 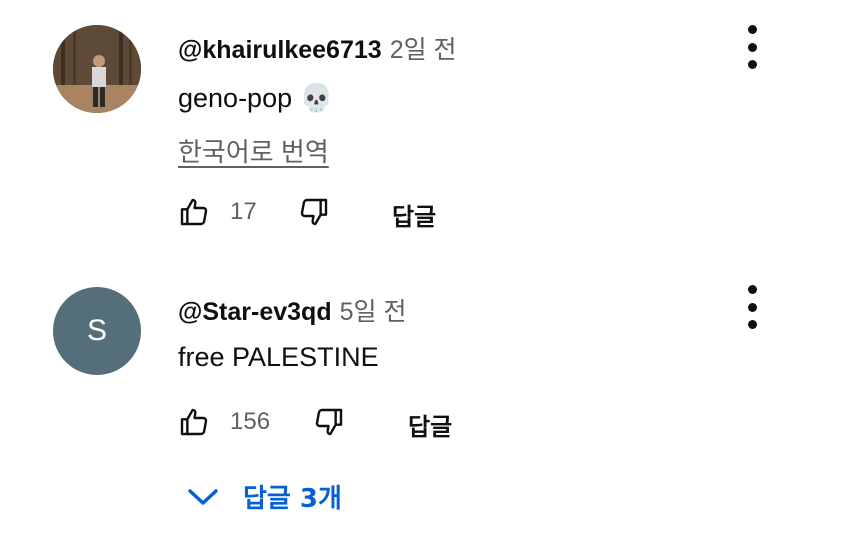 I want to click on view-replies-label: 답글 3개, so click(x=292, y=499).